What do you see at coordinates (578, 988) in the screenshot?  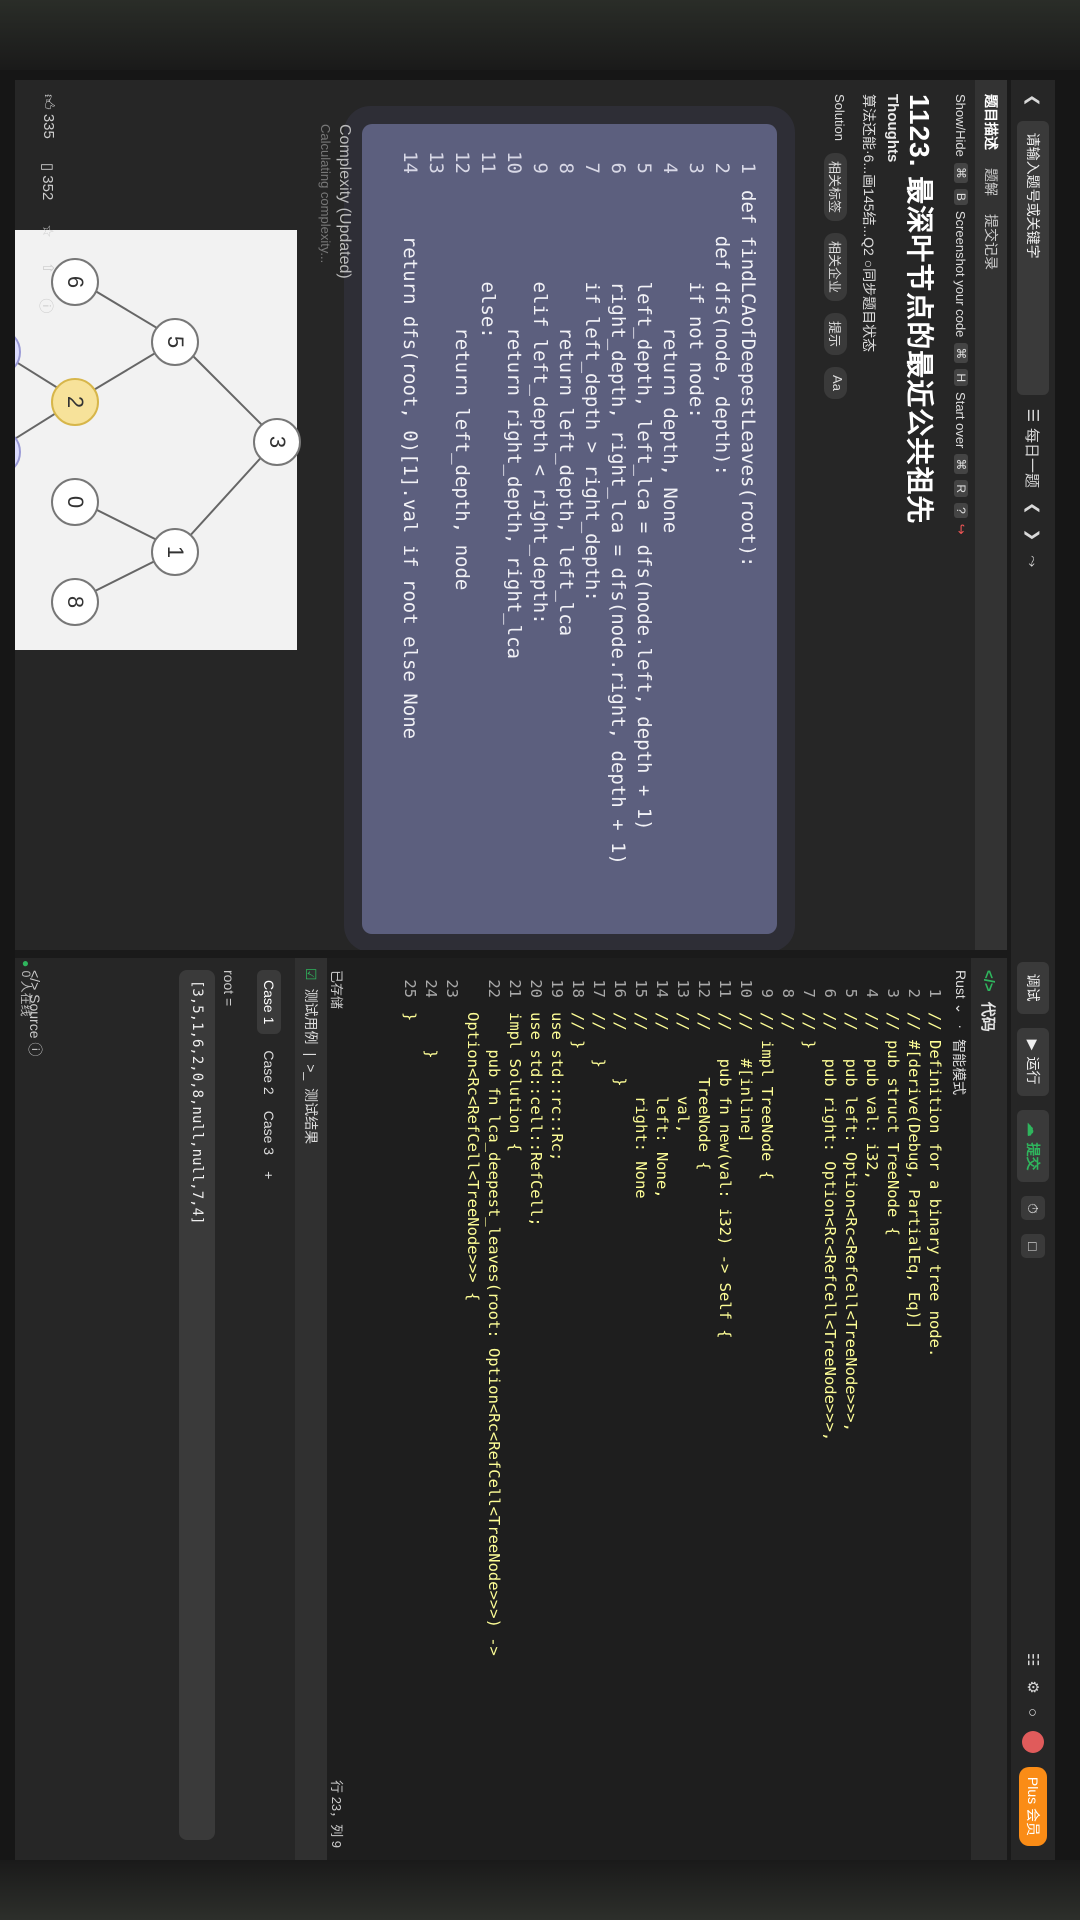 I see `editor-line-number: 18` at bounding box center [578, 988].